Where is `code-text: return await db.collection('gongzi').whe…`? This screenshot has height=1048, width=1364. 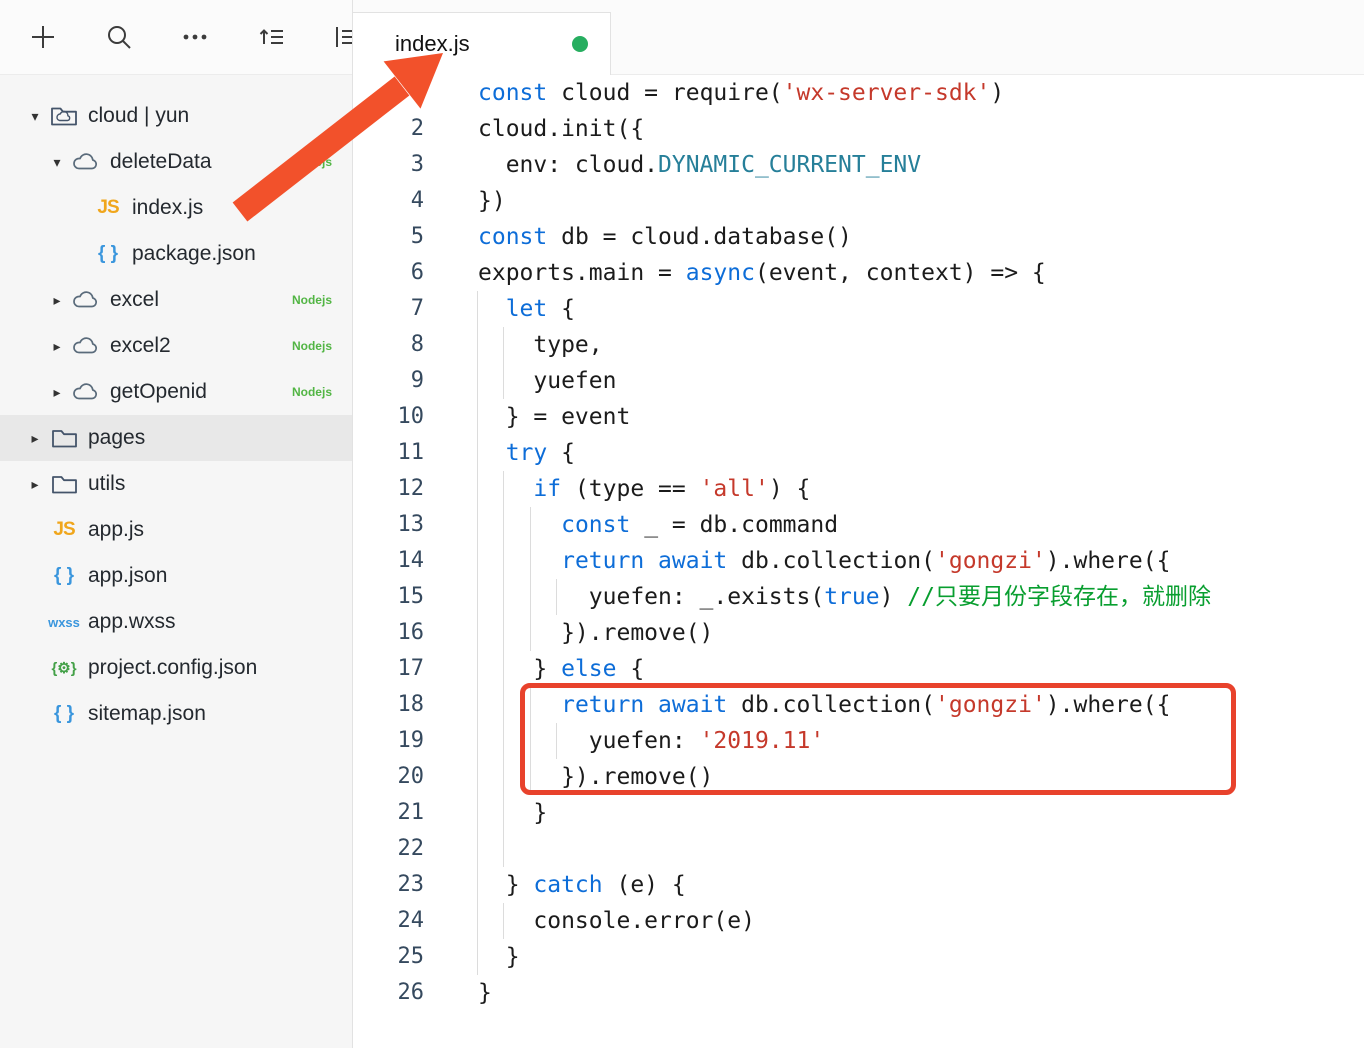
code-text: return await db.collection('gongzi').whe… is located at coordinates (824, 561).